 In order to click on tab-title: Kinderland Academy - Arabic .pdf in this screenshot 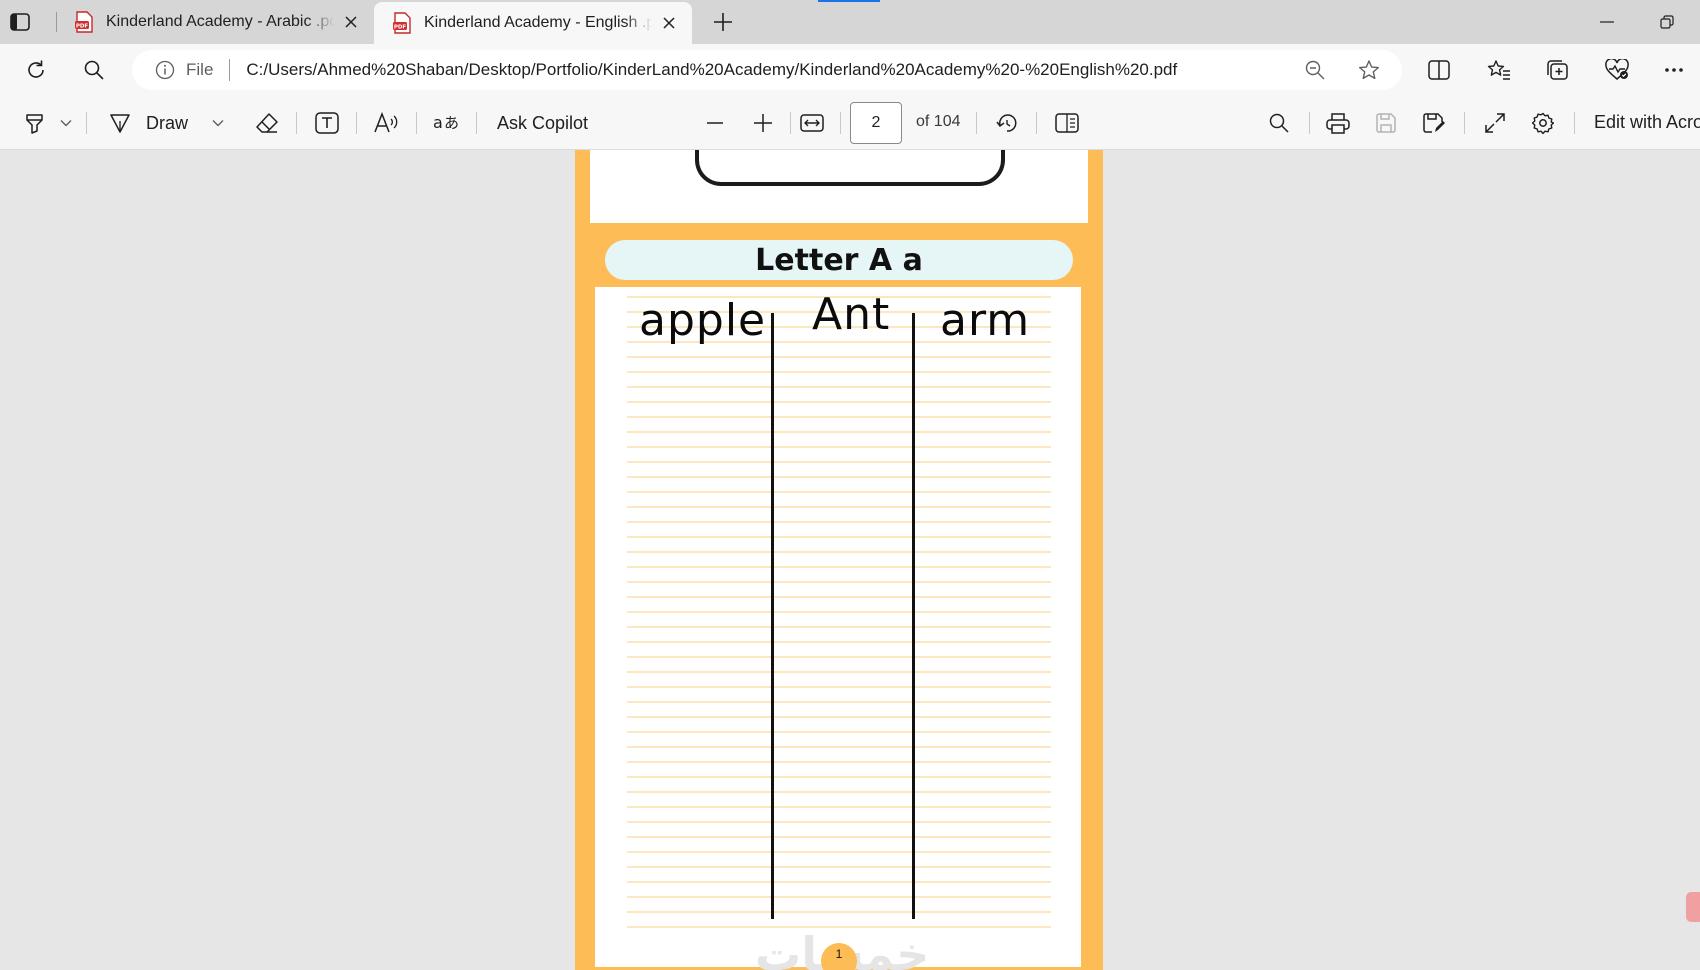, I will do `click(220, 21)`.